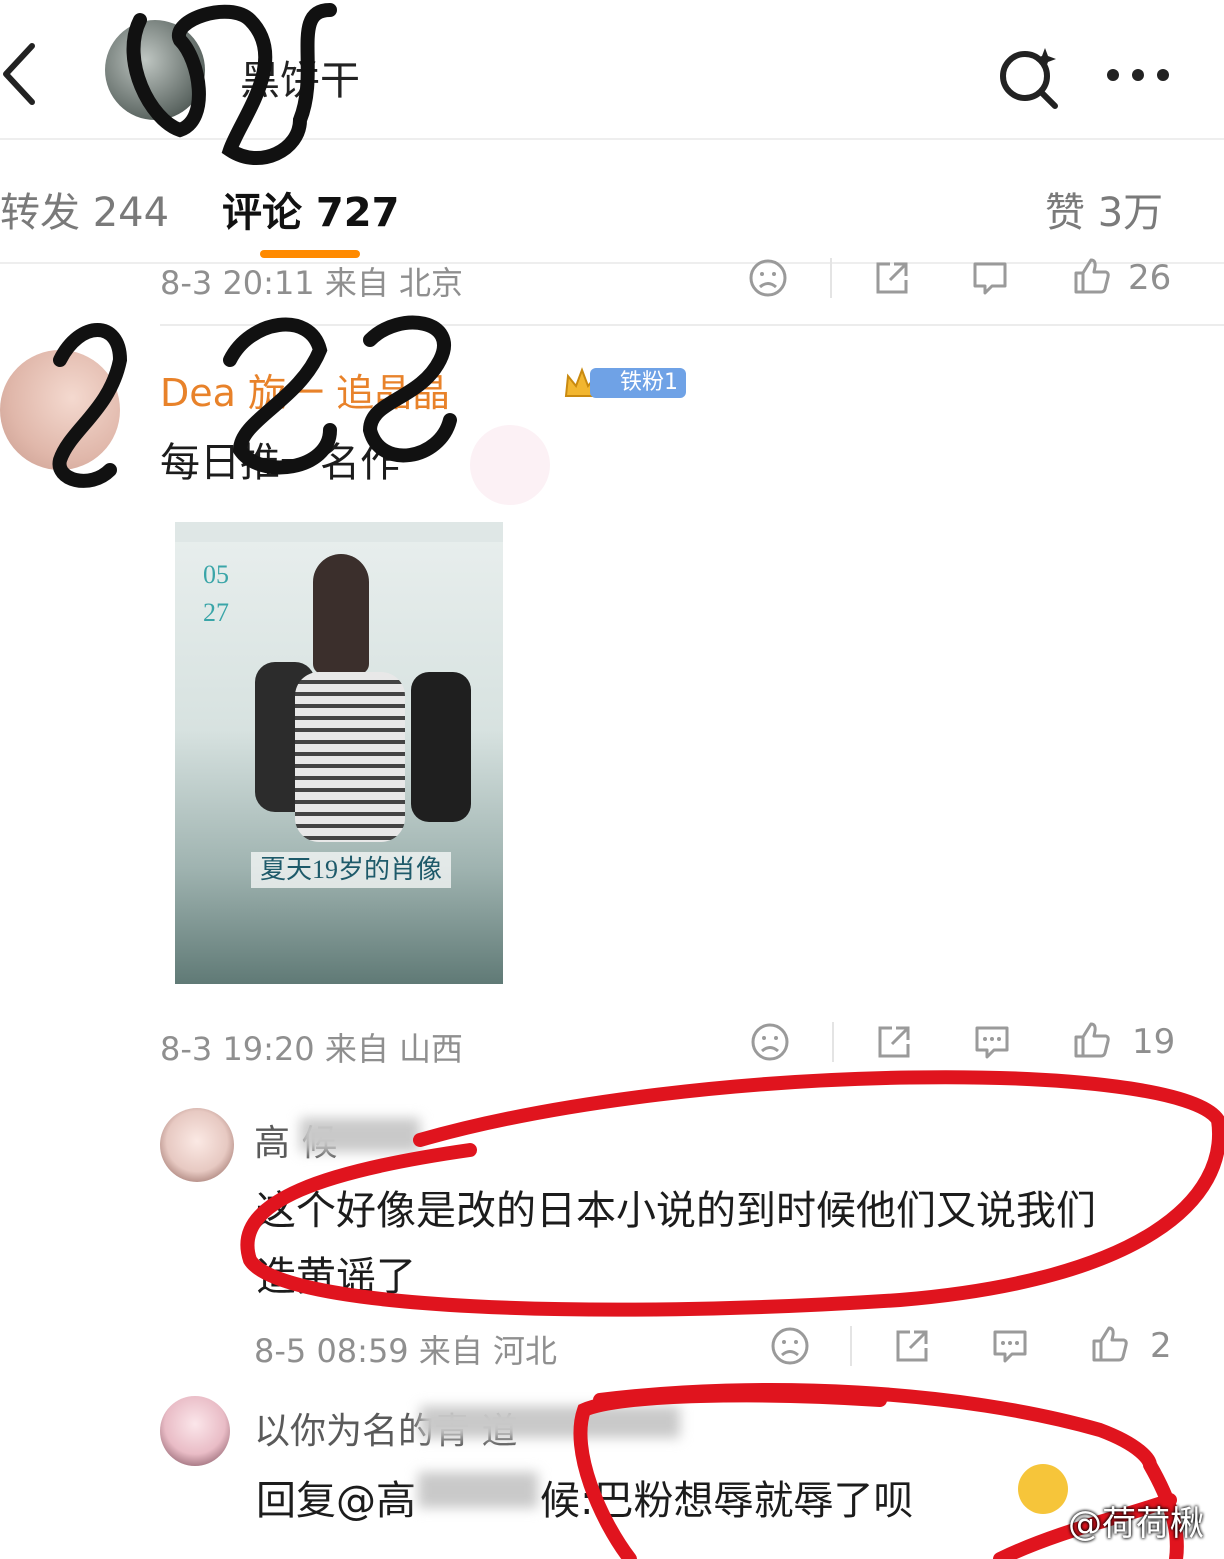 Image resolution: width=1224 pixels, height=1559 pixels. Describe the element at coordinates (732, 1193) in the screenshot. I see `red-circle-annotation` at that location.